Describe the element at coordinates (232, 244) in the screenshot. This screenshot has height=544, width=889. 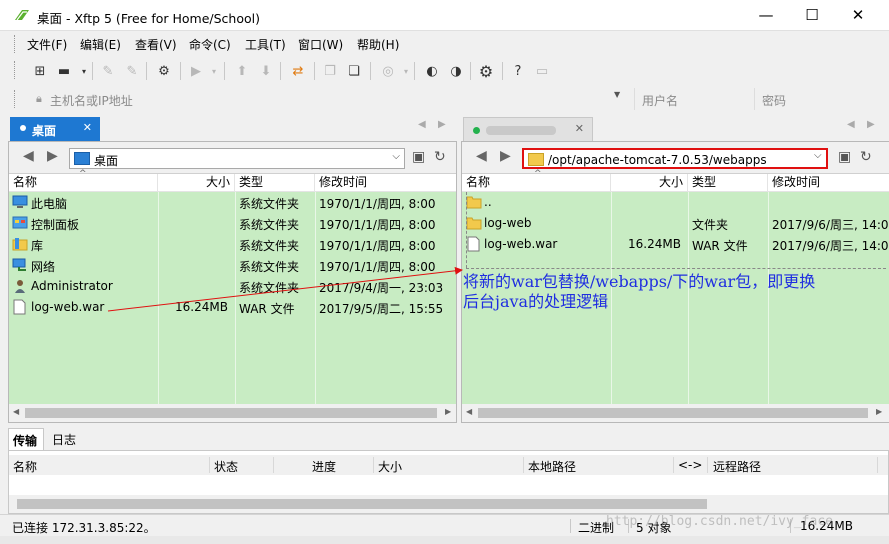
I see `list-item: 库 系统文件夹 1970/1/1/周四, 8:00` at that location.